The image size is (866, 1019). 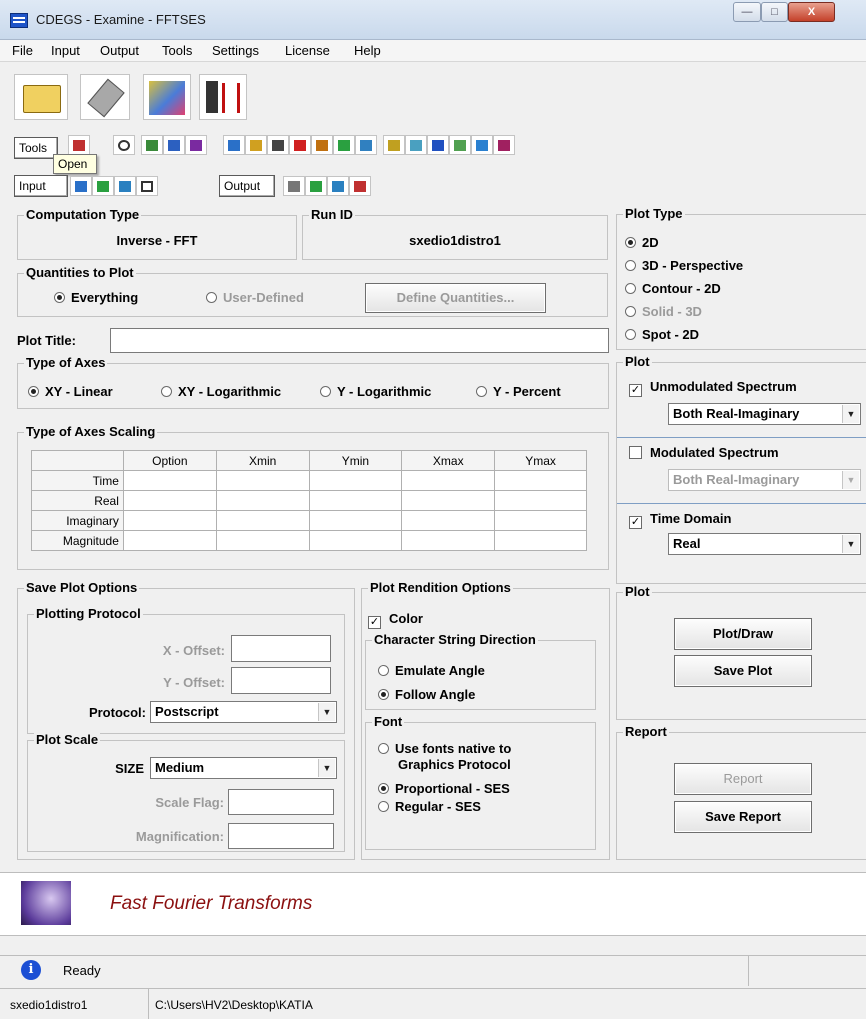 What do you see at coordinates (504, 145) in the screenshot?
I see `tool-m-button` at bounding box center [504, 145].